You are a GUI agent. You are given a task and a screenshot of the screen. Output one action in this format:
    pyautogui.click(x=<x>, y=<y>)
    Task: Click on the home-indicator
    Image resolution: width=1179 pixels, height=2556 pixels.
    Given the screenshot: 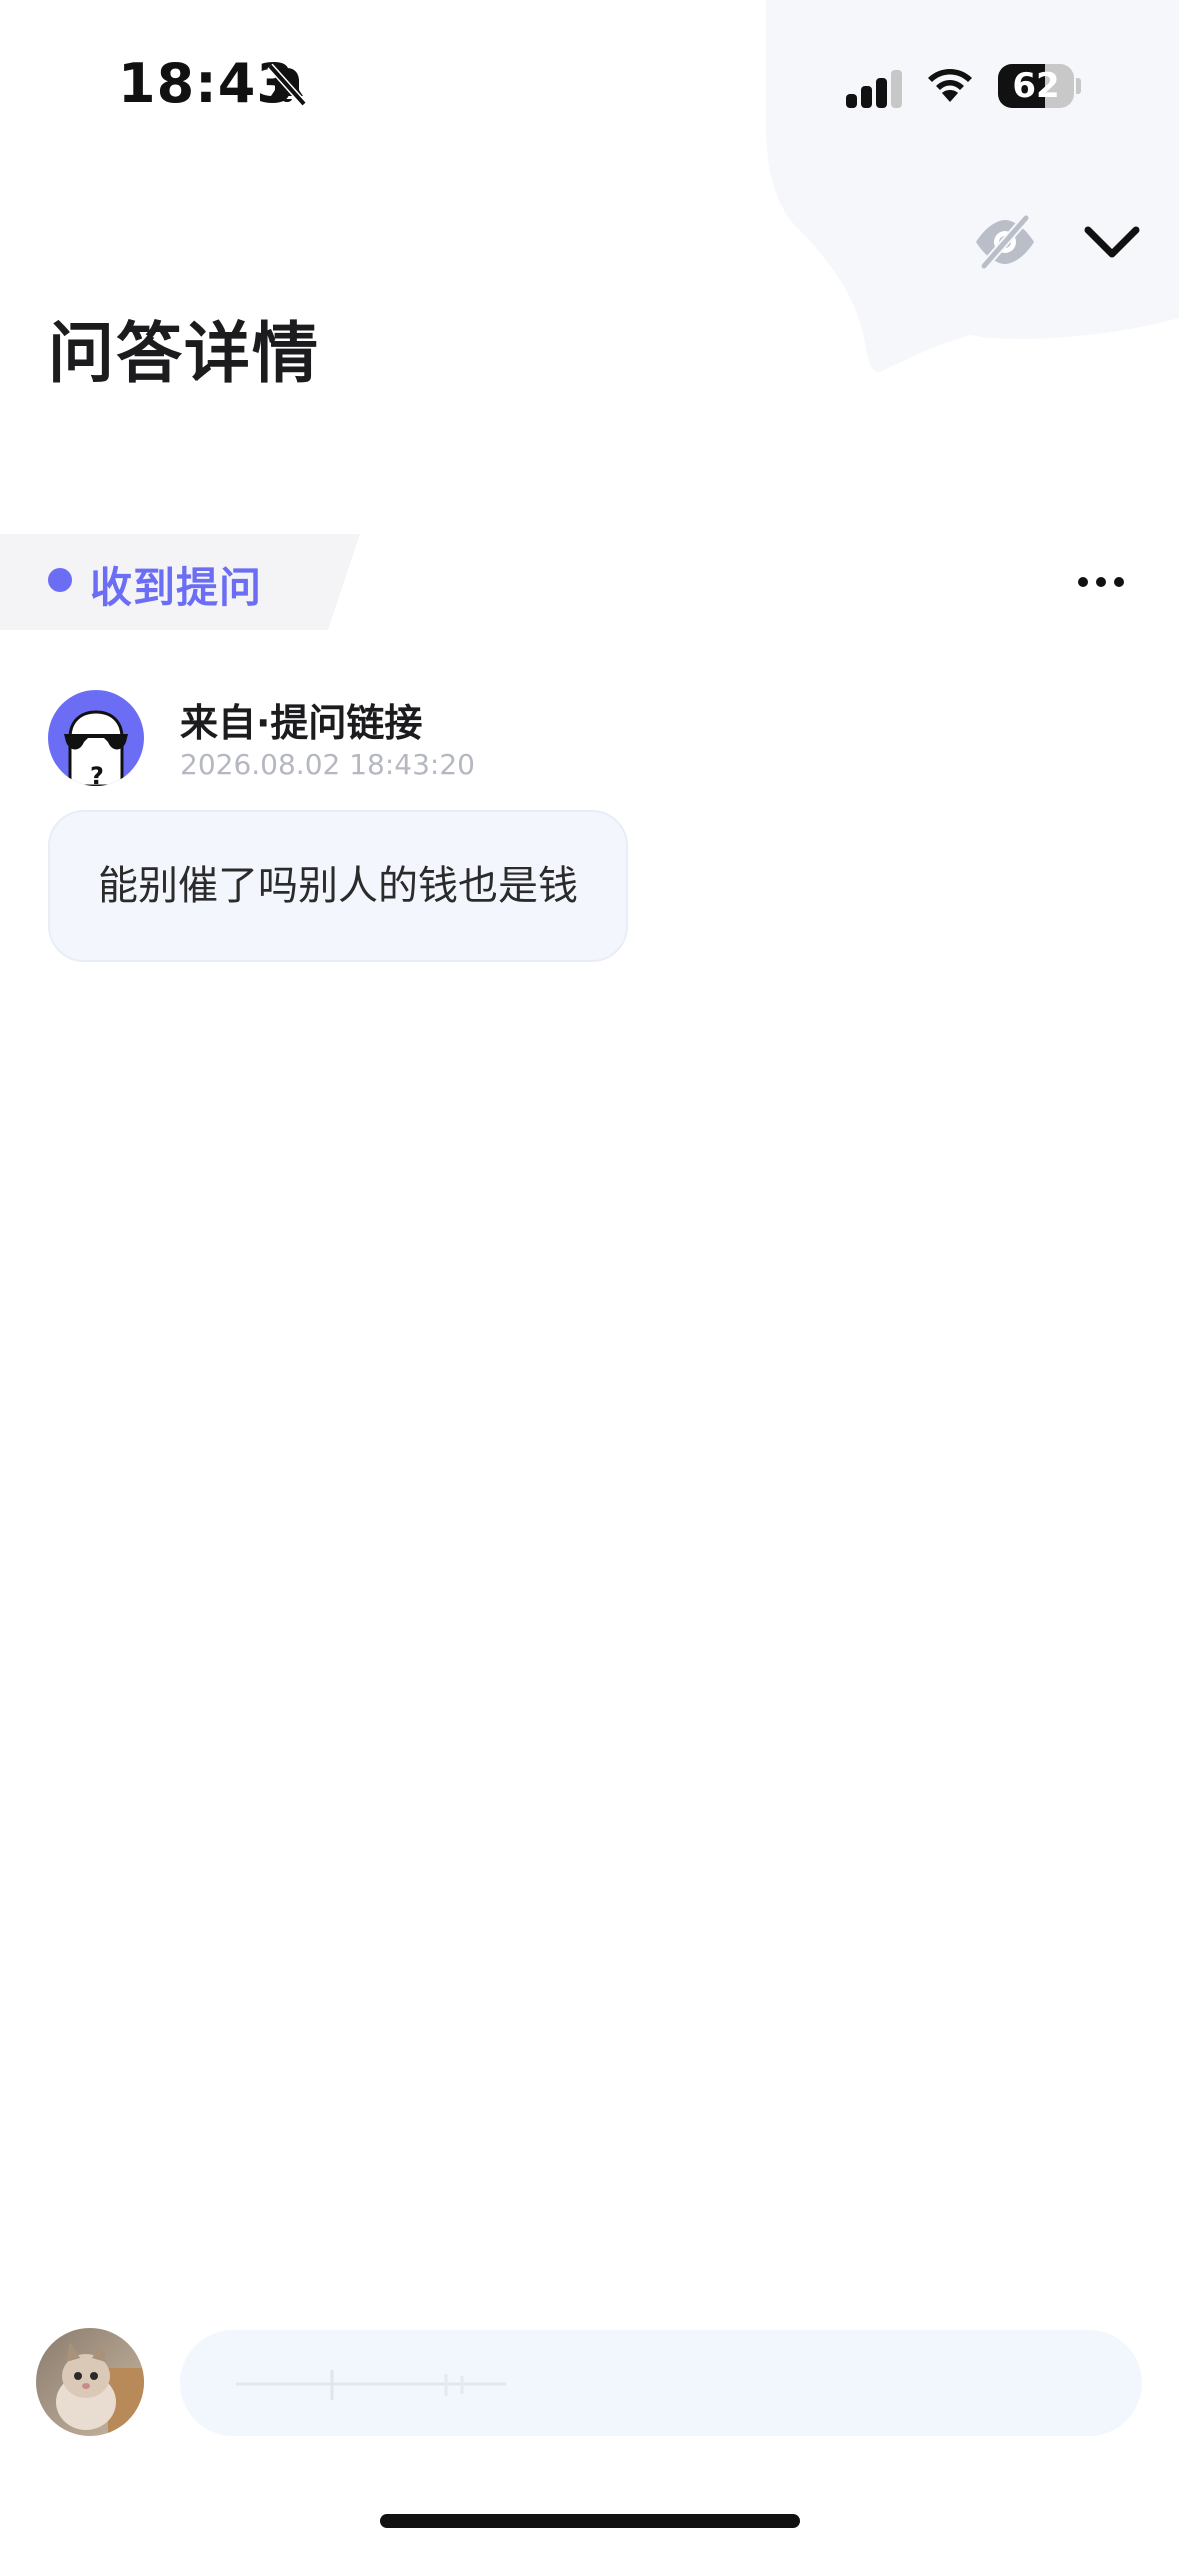 What is the action you would take?
    pyautogui.click(x=590, y=2521)
    